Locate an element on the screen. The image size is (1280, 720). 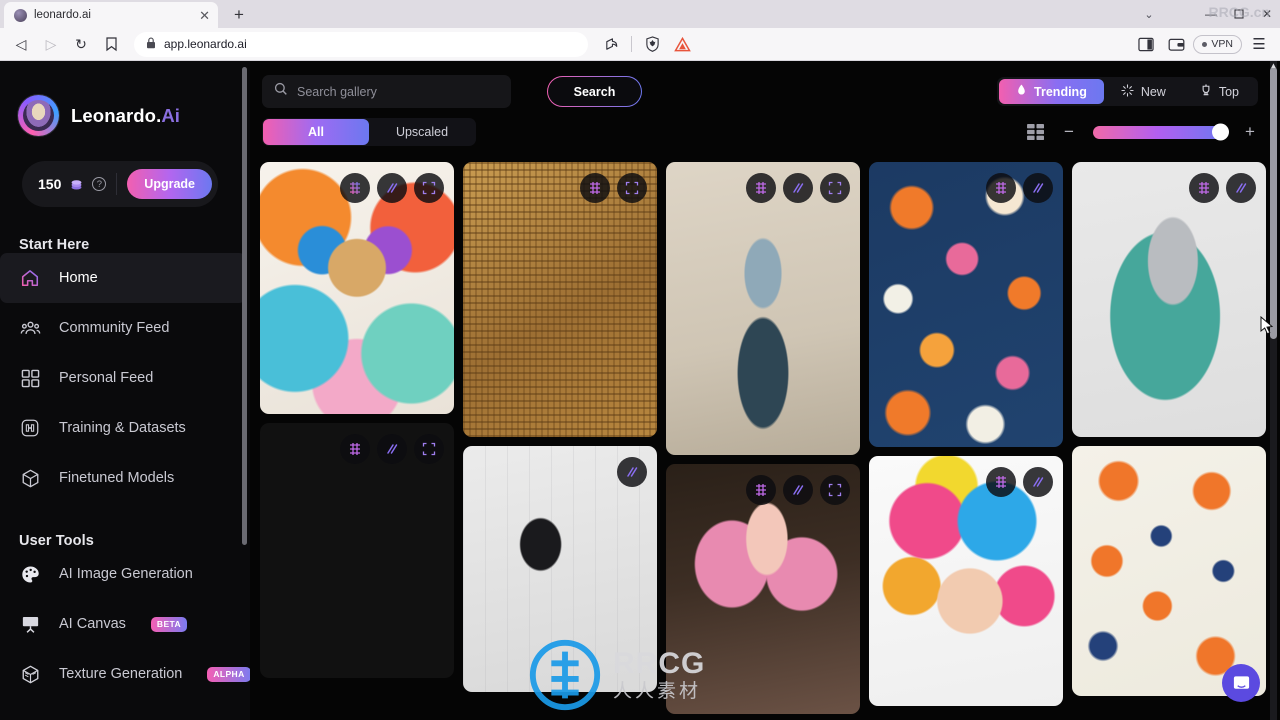
address-bar: app.leonardo.ai is located at coordinates (361, 44).